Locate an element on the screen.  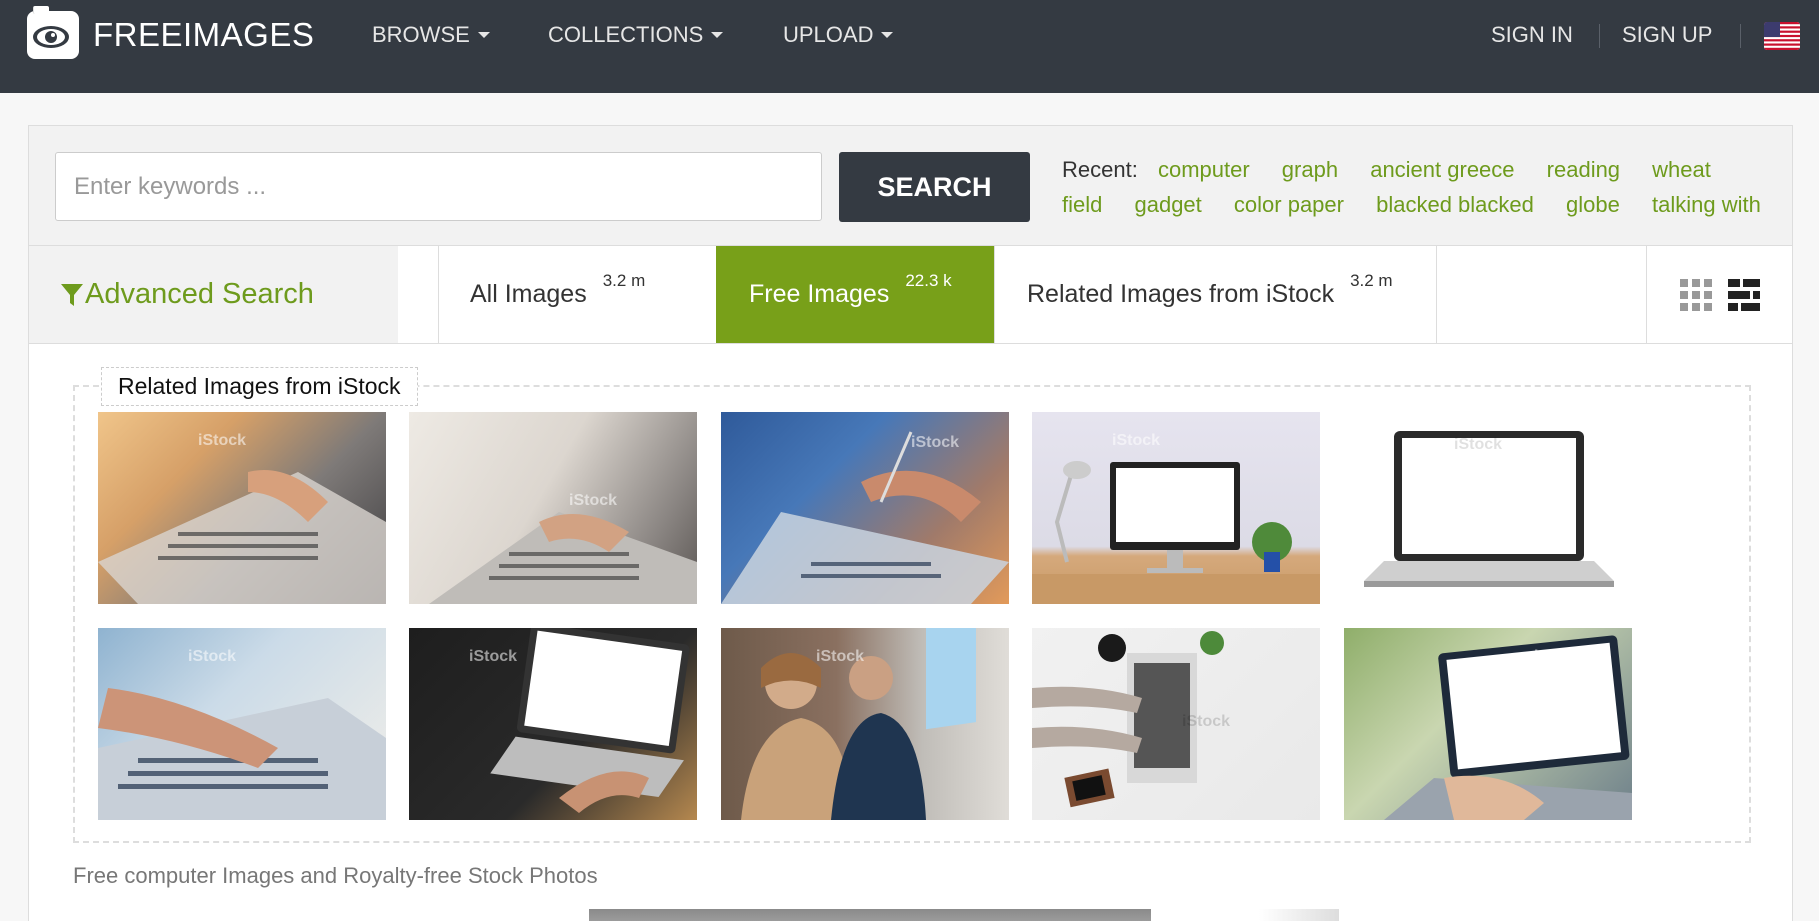
nav-browse: BROWSE is located at coordinates (431, 35).